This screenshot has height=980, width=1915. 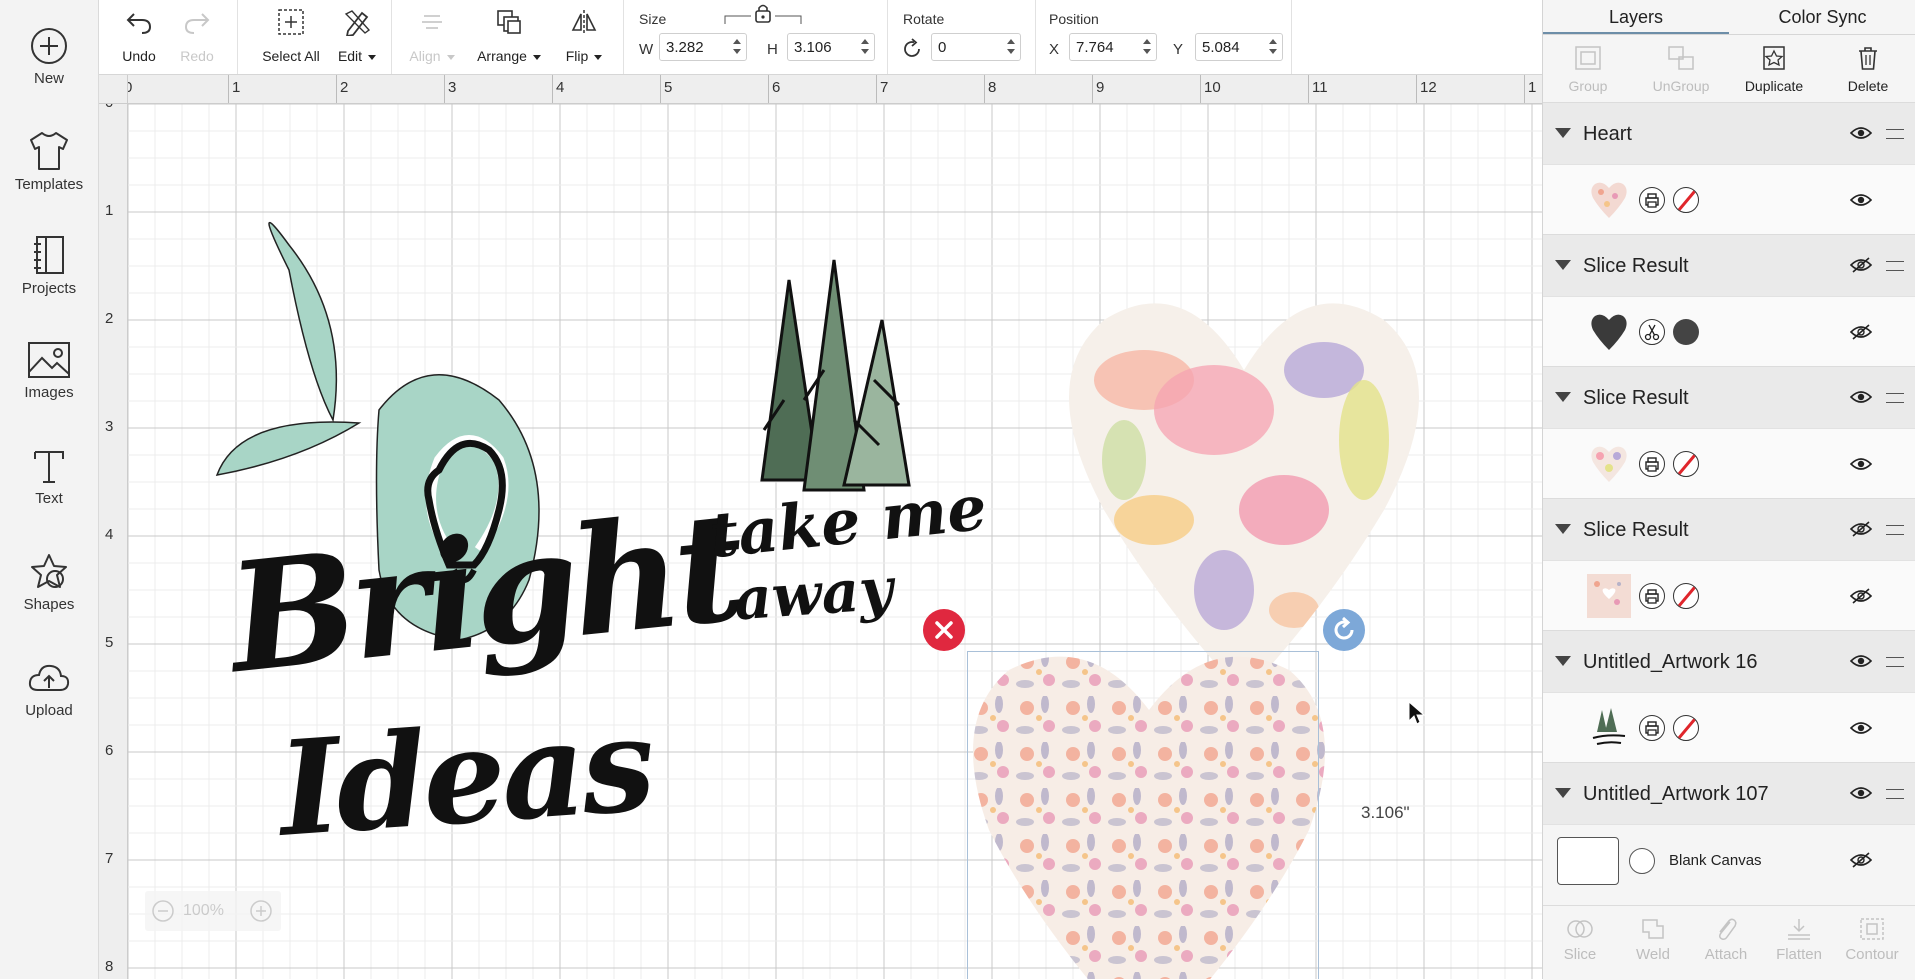 I want to click on sidebar-item-text: Text, so click(x=49, y=476).